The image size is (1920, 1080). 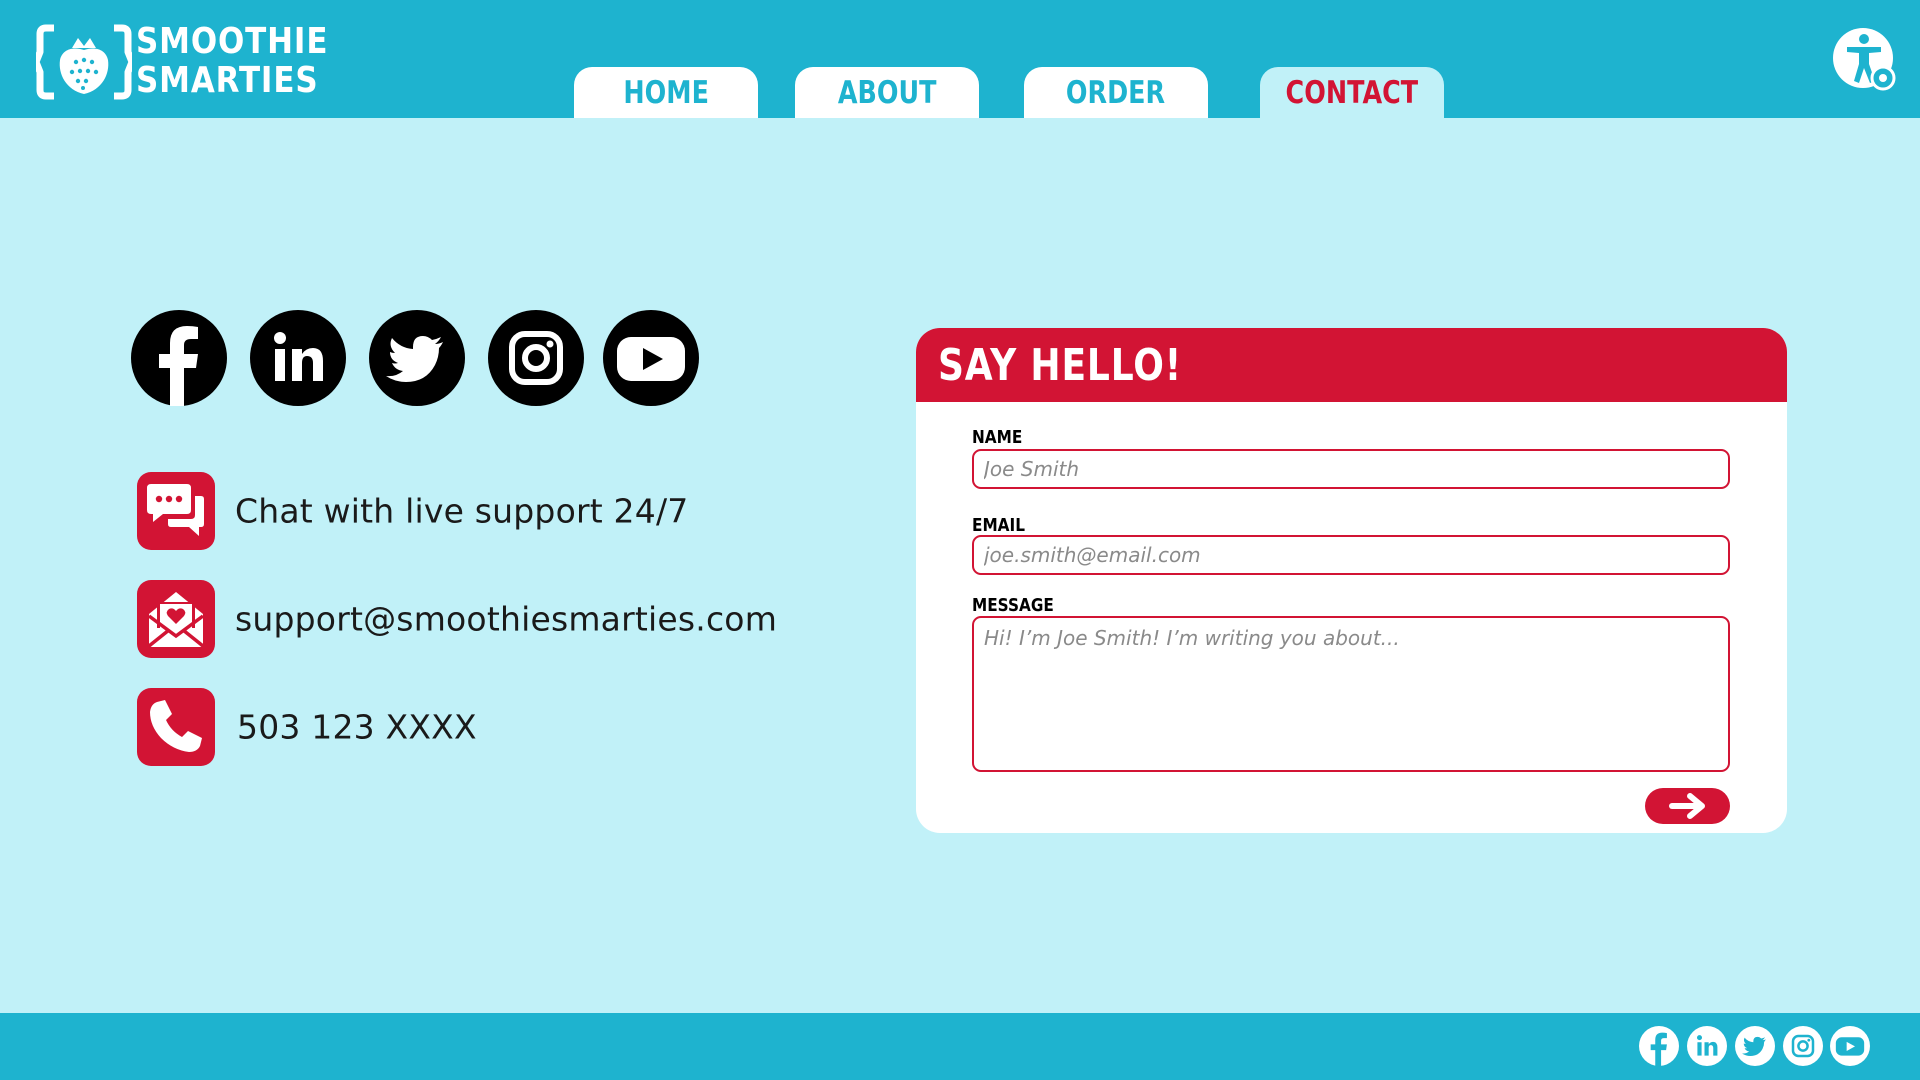 I want to click on strawberry-logo-icon, so click(x=84, y=62).